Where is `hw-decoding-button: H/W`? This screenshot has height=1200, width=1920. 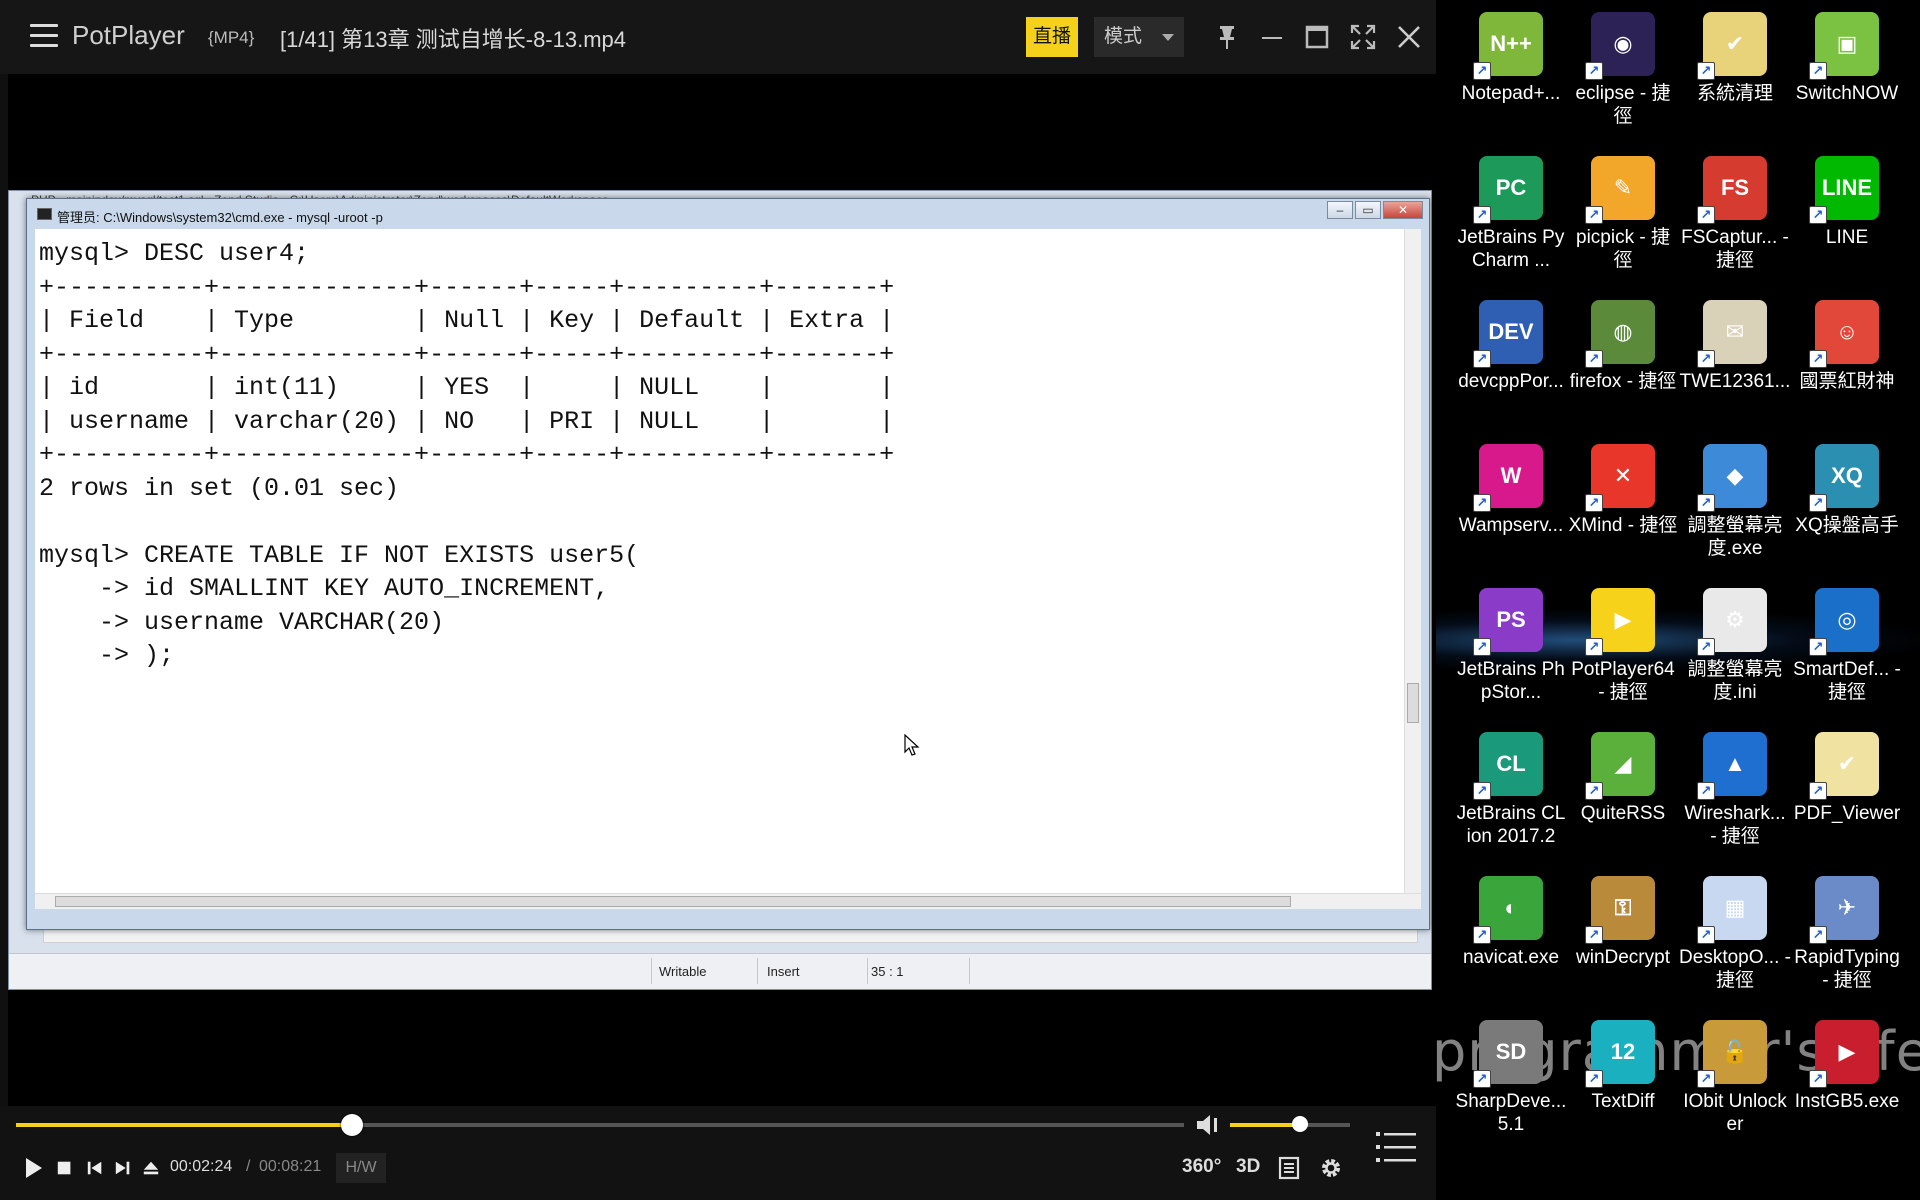 hw-decoding-button: H/W is located at coordinates (361, 1168).